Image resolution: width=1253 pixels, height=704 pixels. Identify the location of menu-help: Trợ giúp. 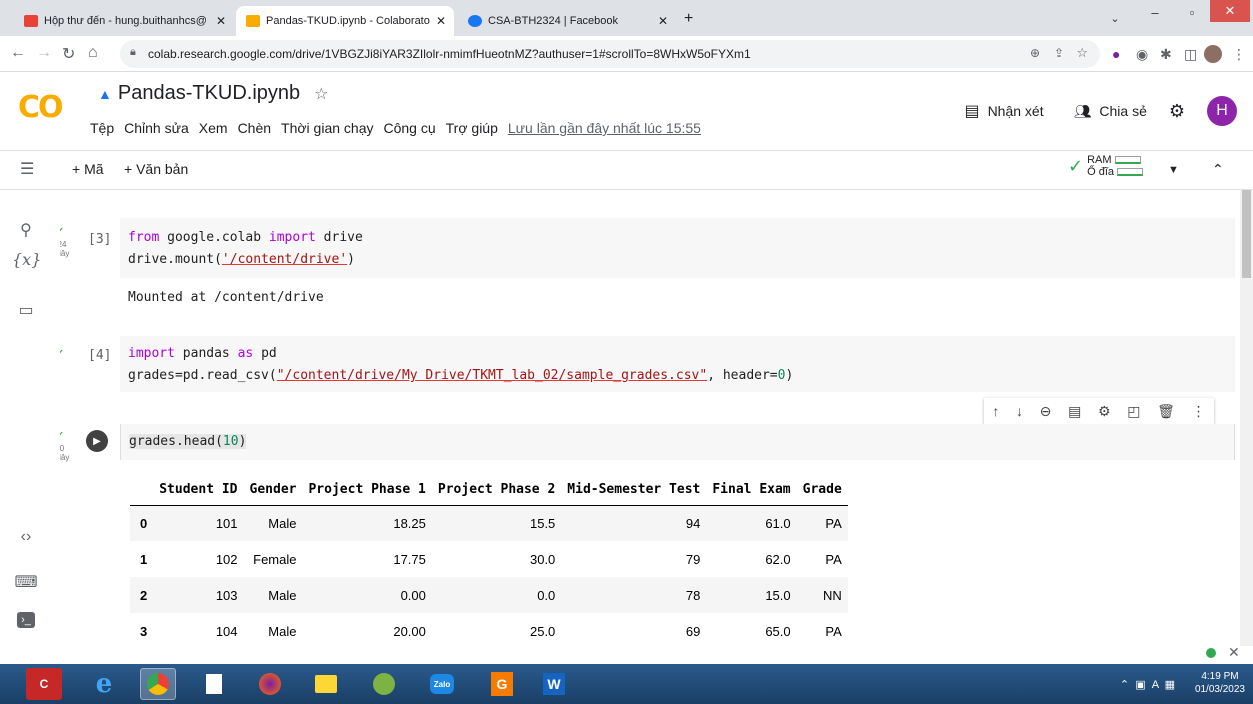
(472, 128).